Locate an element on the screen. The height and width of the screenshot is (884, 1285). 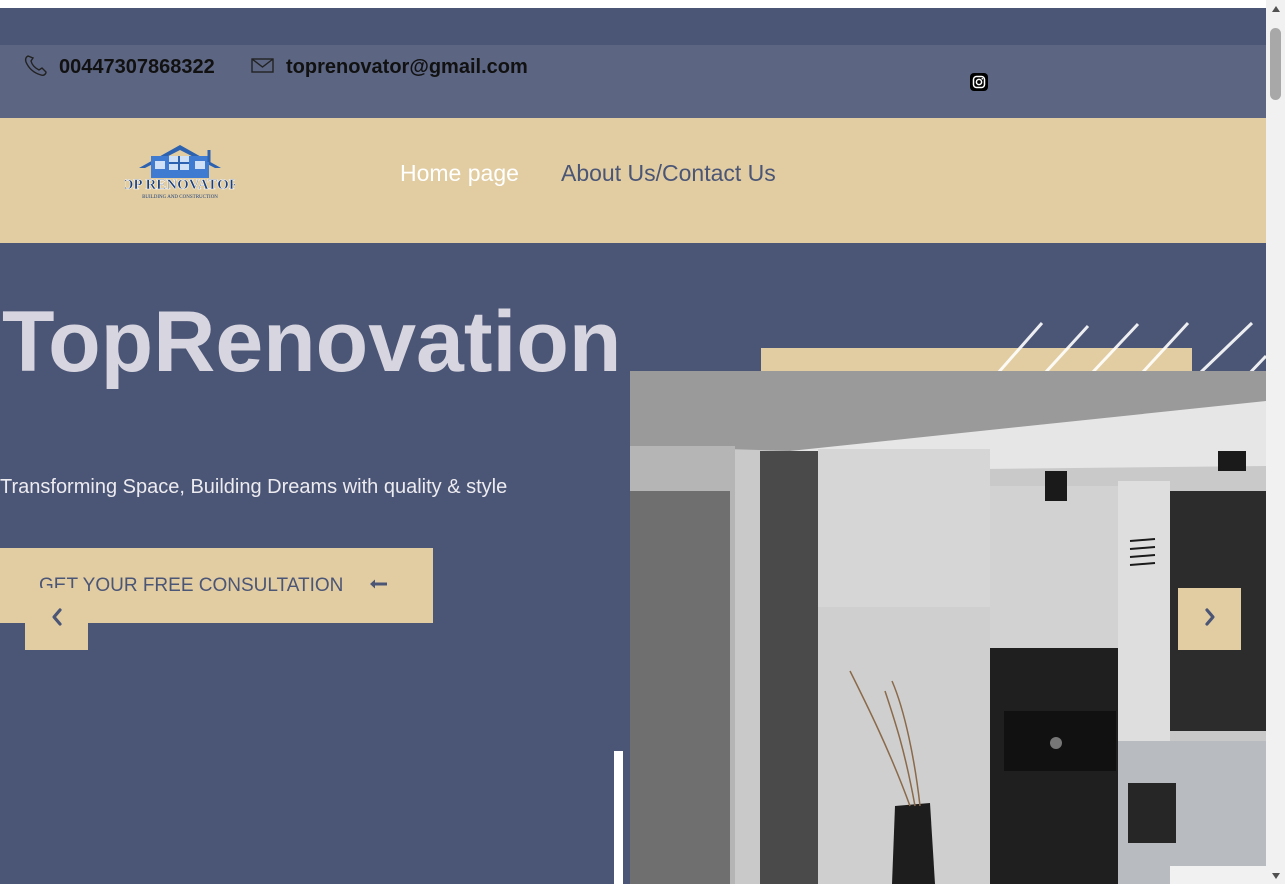
phone-contact: 00447307868322 is located at coordinates (119, 67).